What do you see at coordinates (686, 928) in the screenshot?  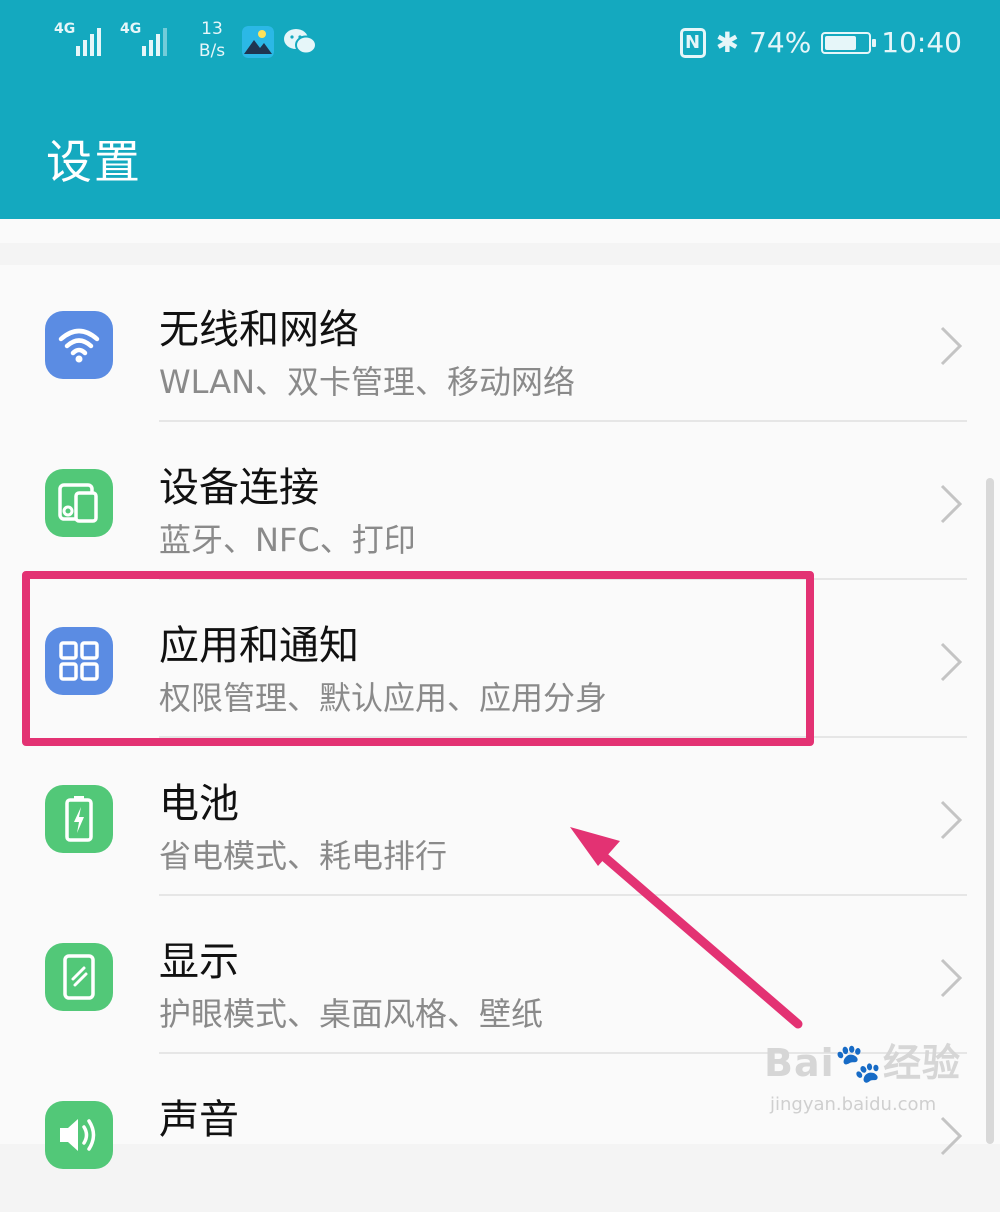 I see `annotation-arrow` at bounding box center [686, 928].